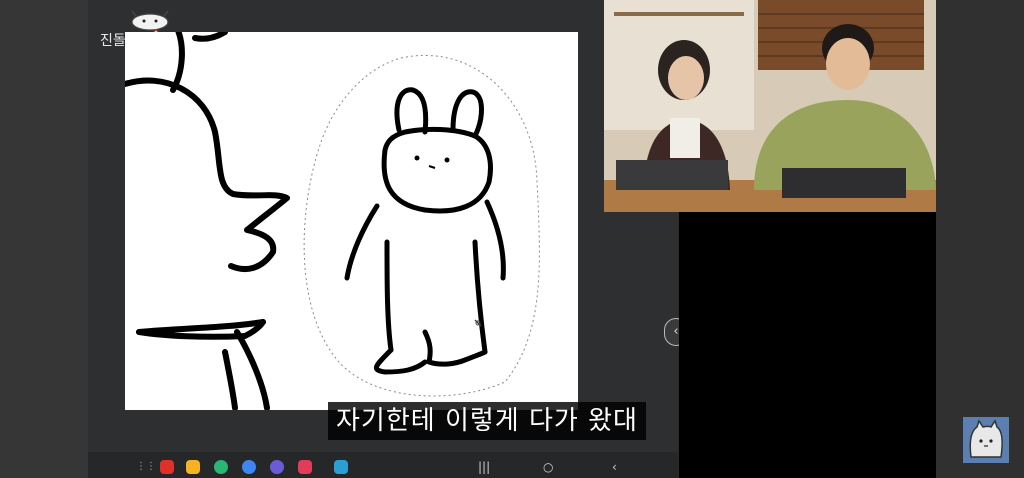 Image resolution: width=1024 pixels, height=478 pixels. I want to click on subtitle-caption: 자기한테 이렇게 다가 왔대, so click(487, 421).